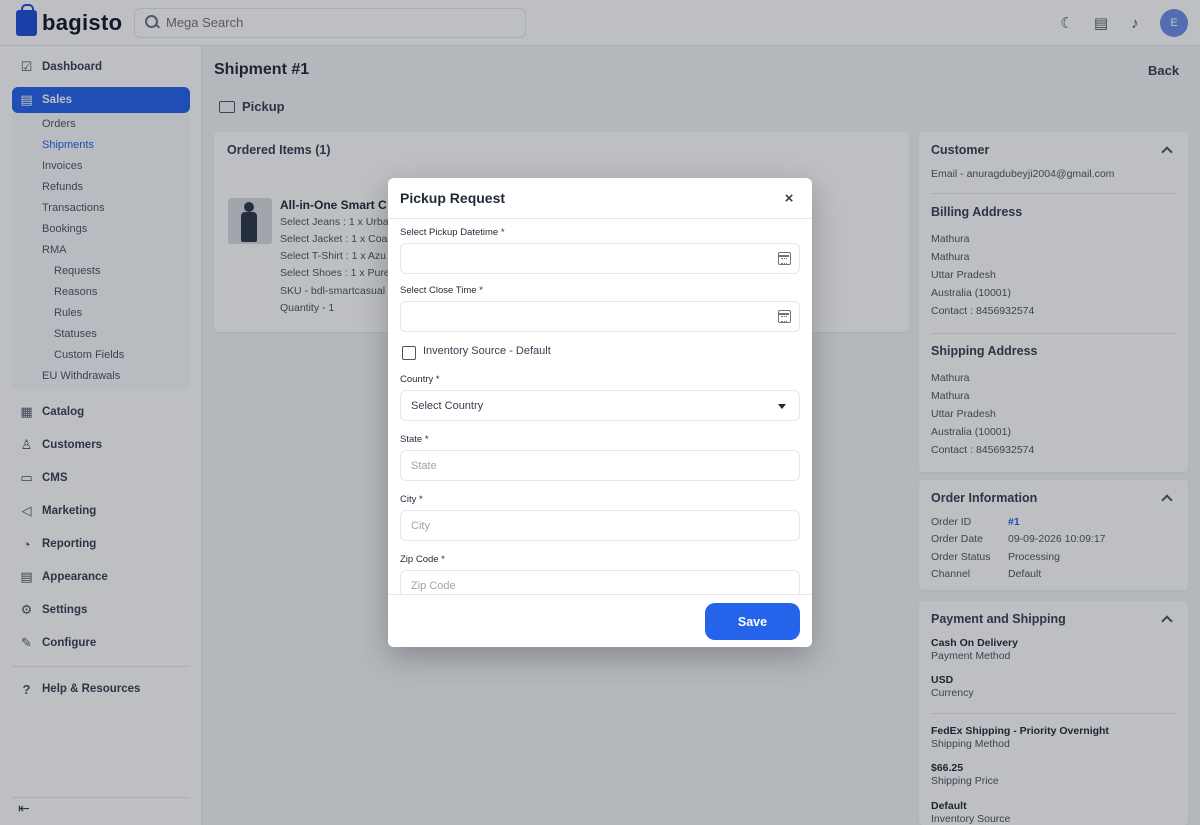 This screenshot has height=825, width=1200. Describe the element at coordinates (600, 582) in the screenshot. I see `zip-code-input: Zip Code` at that location.